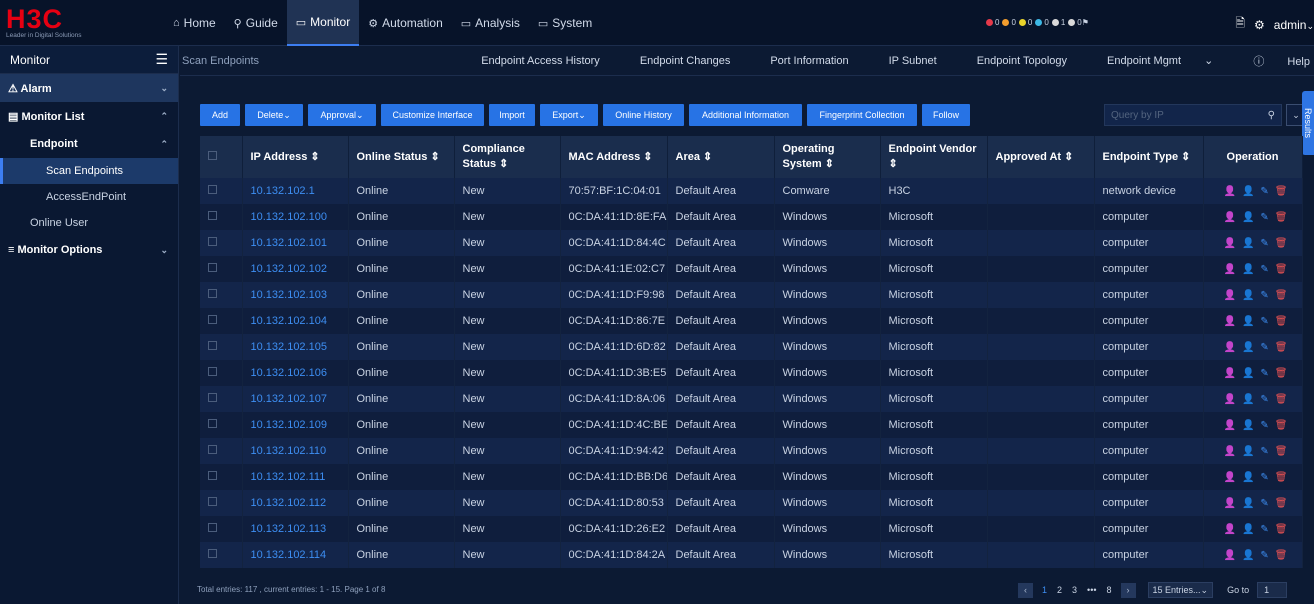  I want to click on next-page-button: ›, so click(1128, 590).